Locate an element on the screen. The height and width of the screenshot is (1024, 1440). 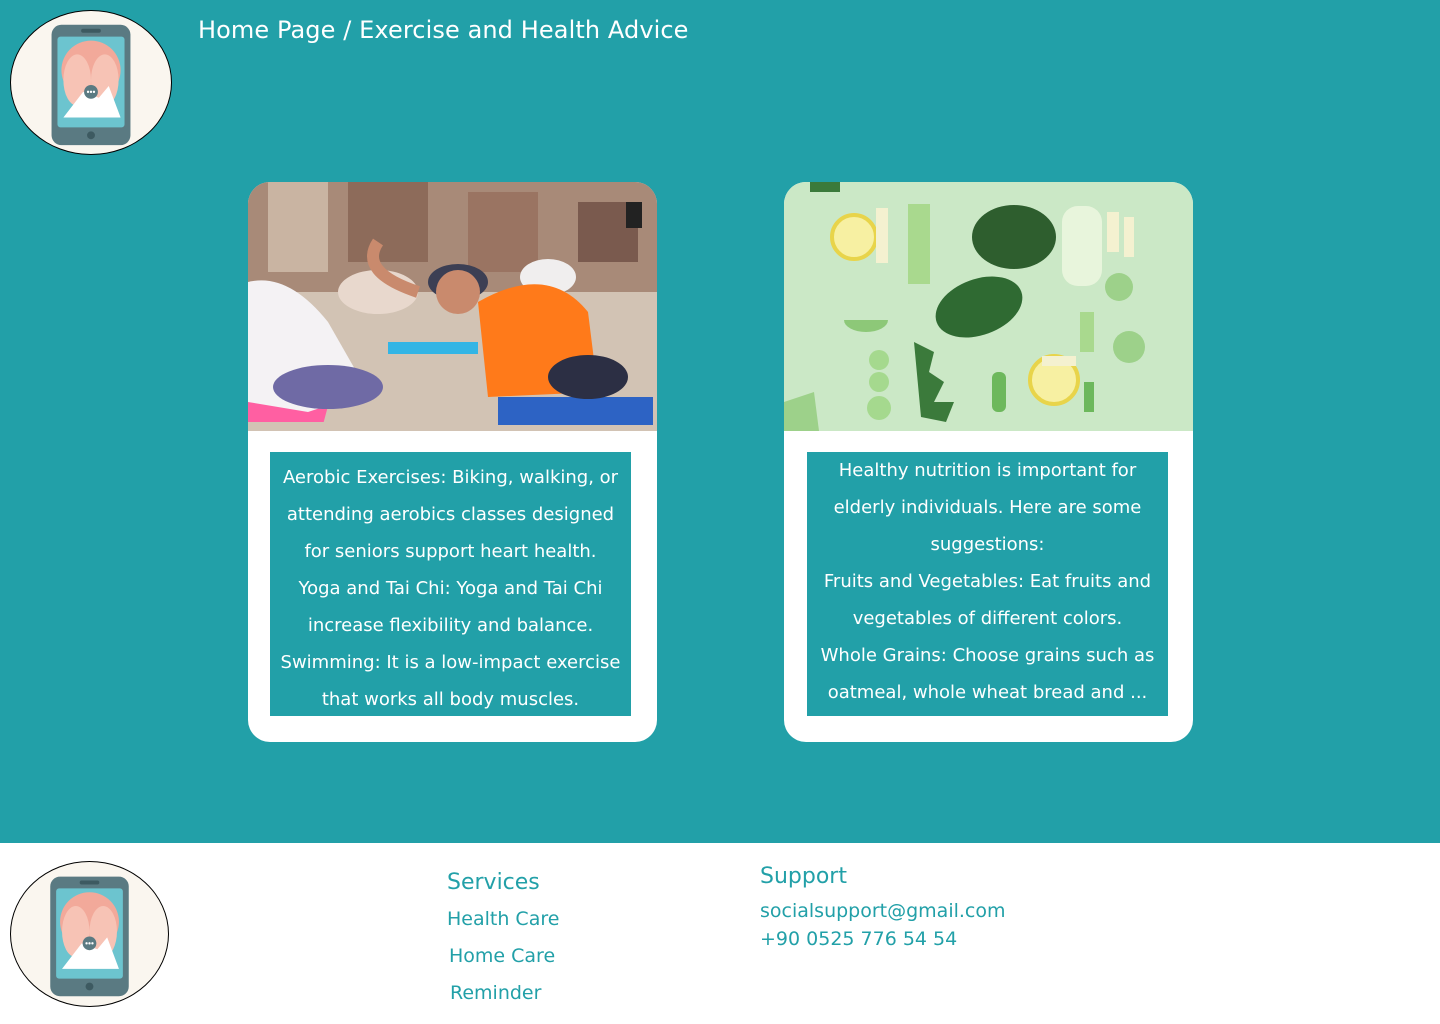
footer-services: Services Health Care Home Care Reminder is located at coordinates (503, 941).